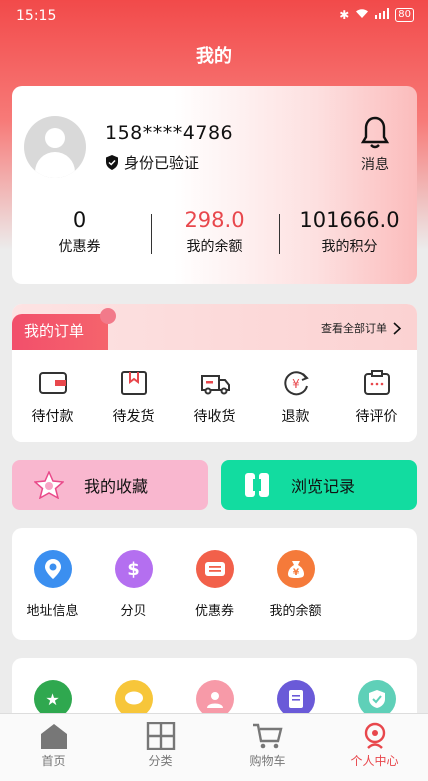 The height and width of the screenshot is (781, 428). What do you see at coordinates (295, 611) in the screenshot?
I see `service-label: 我的余额` at bounding box center [295, 611].